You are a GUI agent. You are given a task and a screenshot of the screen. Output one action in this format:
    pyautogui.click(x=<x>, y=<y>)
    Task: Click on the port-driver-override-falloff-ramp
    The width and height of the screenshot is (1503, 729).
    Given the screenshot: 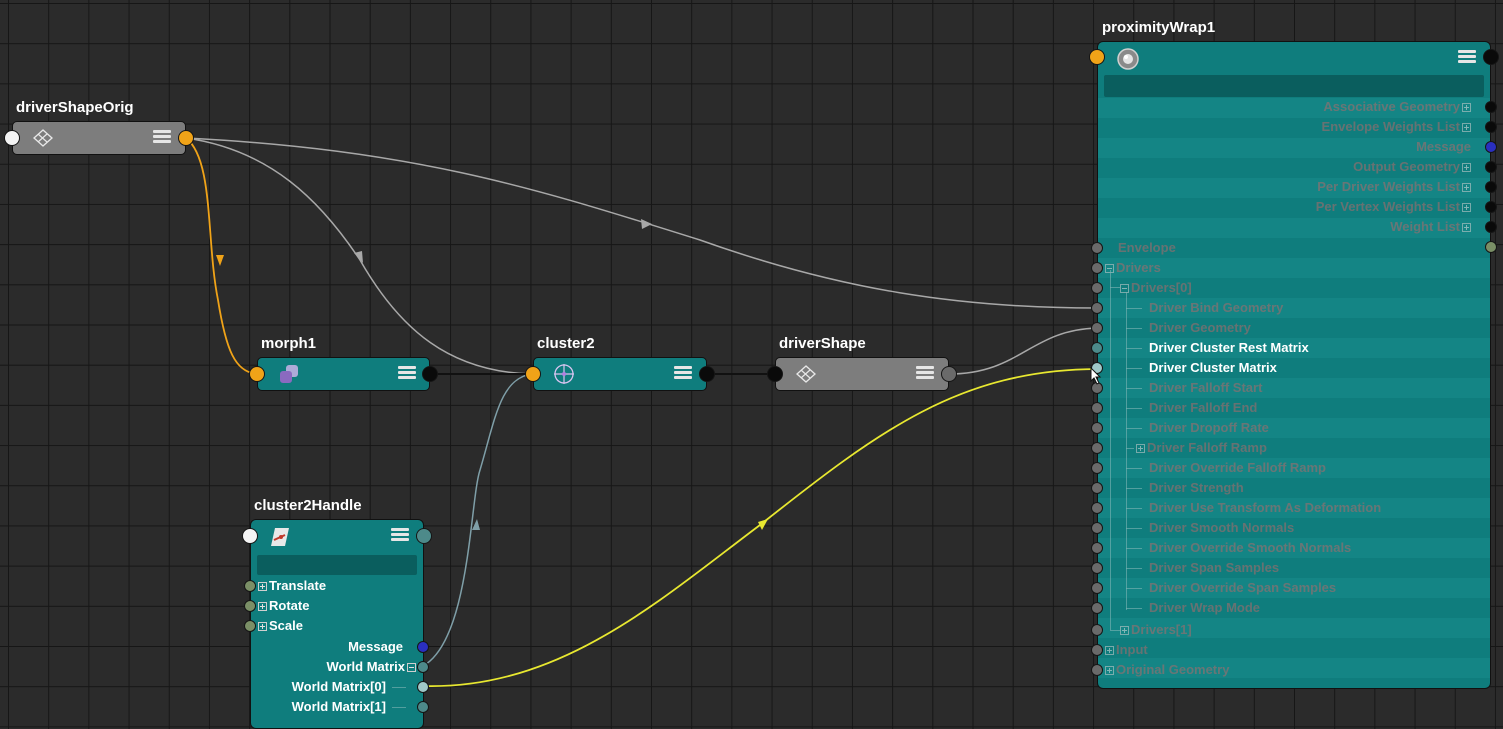 What is the action you would take?
    pyautogui.click(x=1097, y=468)
    